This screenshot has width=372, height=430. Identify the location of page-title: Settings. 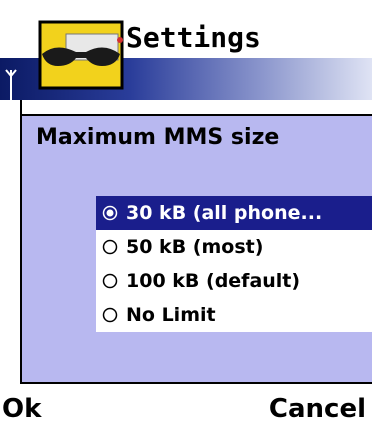
(193, 37).